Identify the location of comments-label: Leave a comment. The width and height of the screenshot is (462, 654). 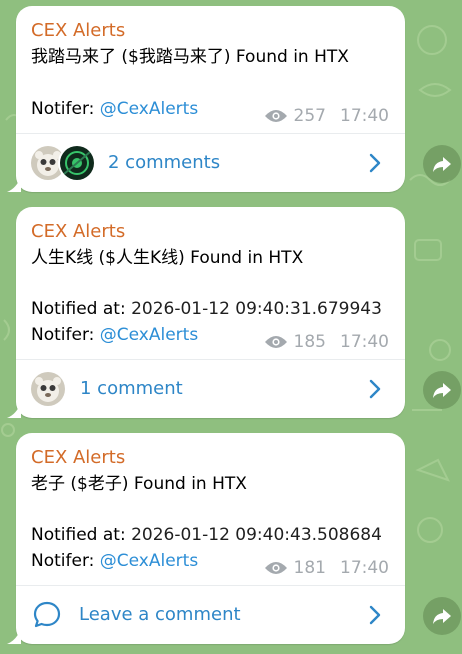
(160, 615).